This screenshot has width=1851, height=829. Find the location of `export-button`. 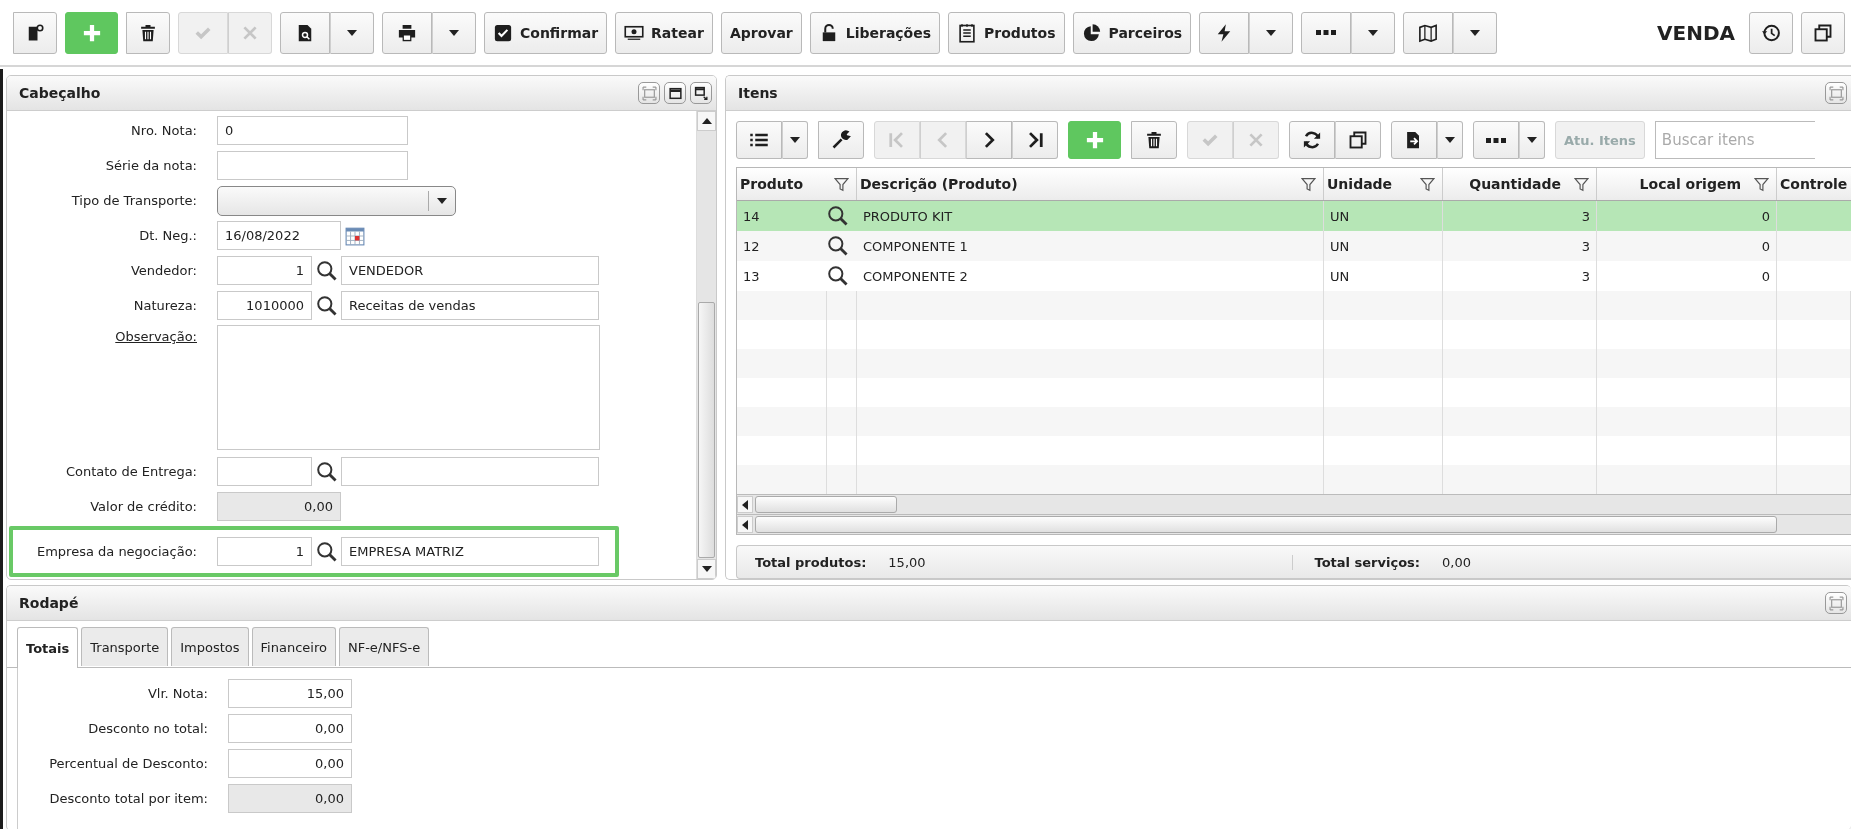

export-button is located at coordinates (1414, 140).